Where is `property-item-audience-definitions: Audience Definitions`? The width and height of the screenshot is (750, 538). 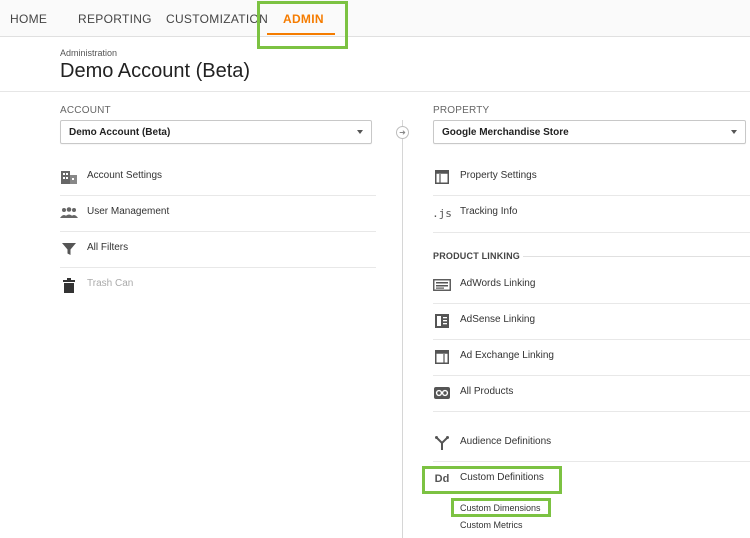 property-item-audience-definitions: Audience Definitions is located at coordinates (591, 444).